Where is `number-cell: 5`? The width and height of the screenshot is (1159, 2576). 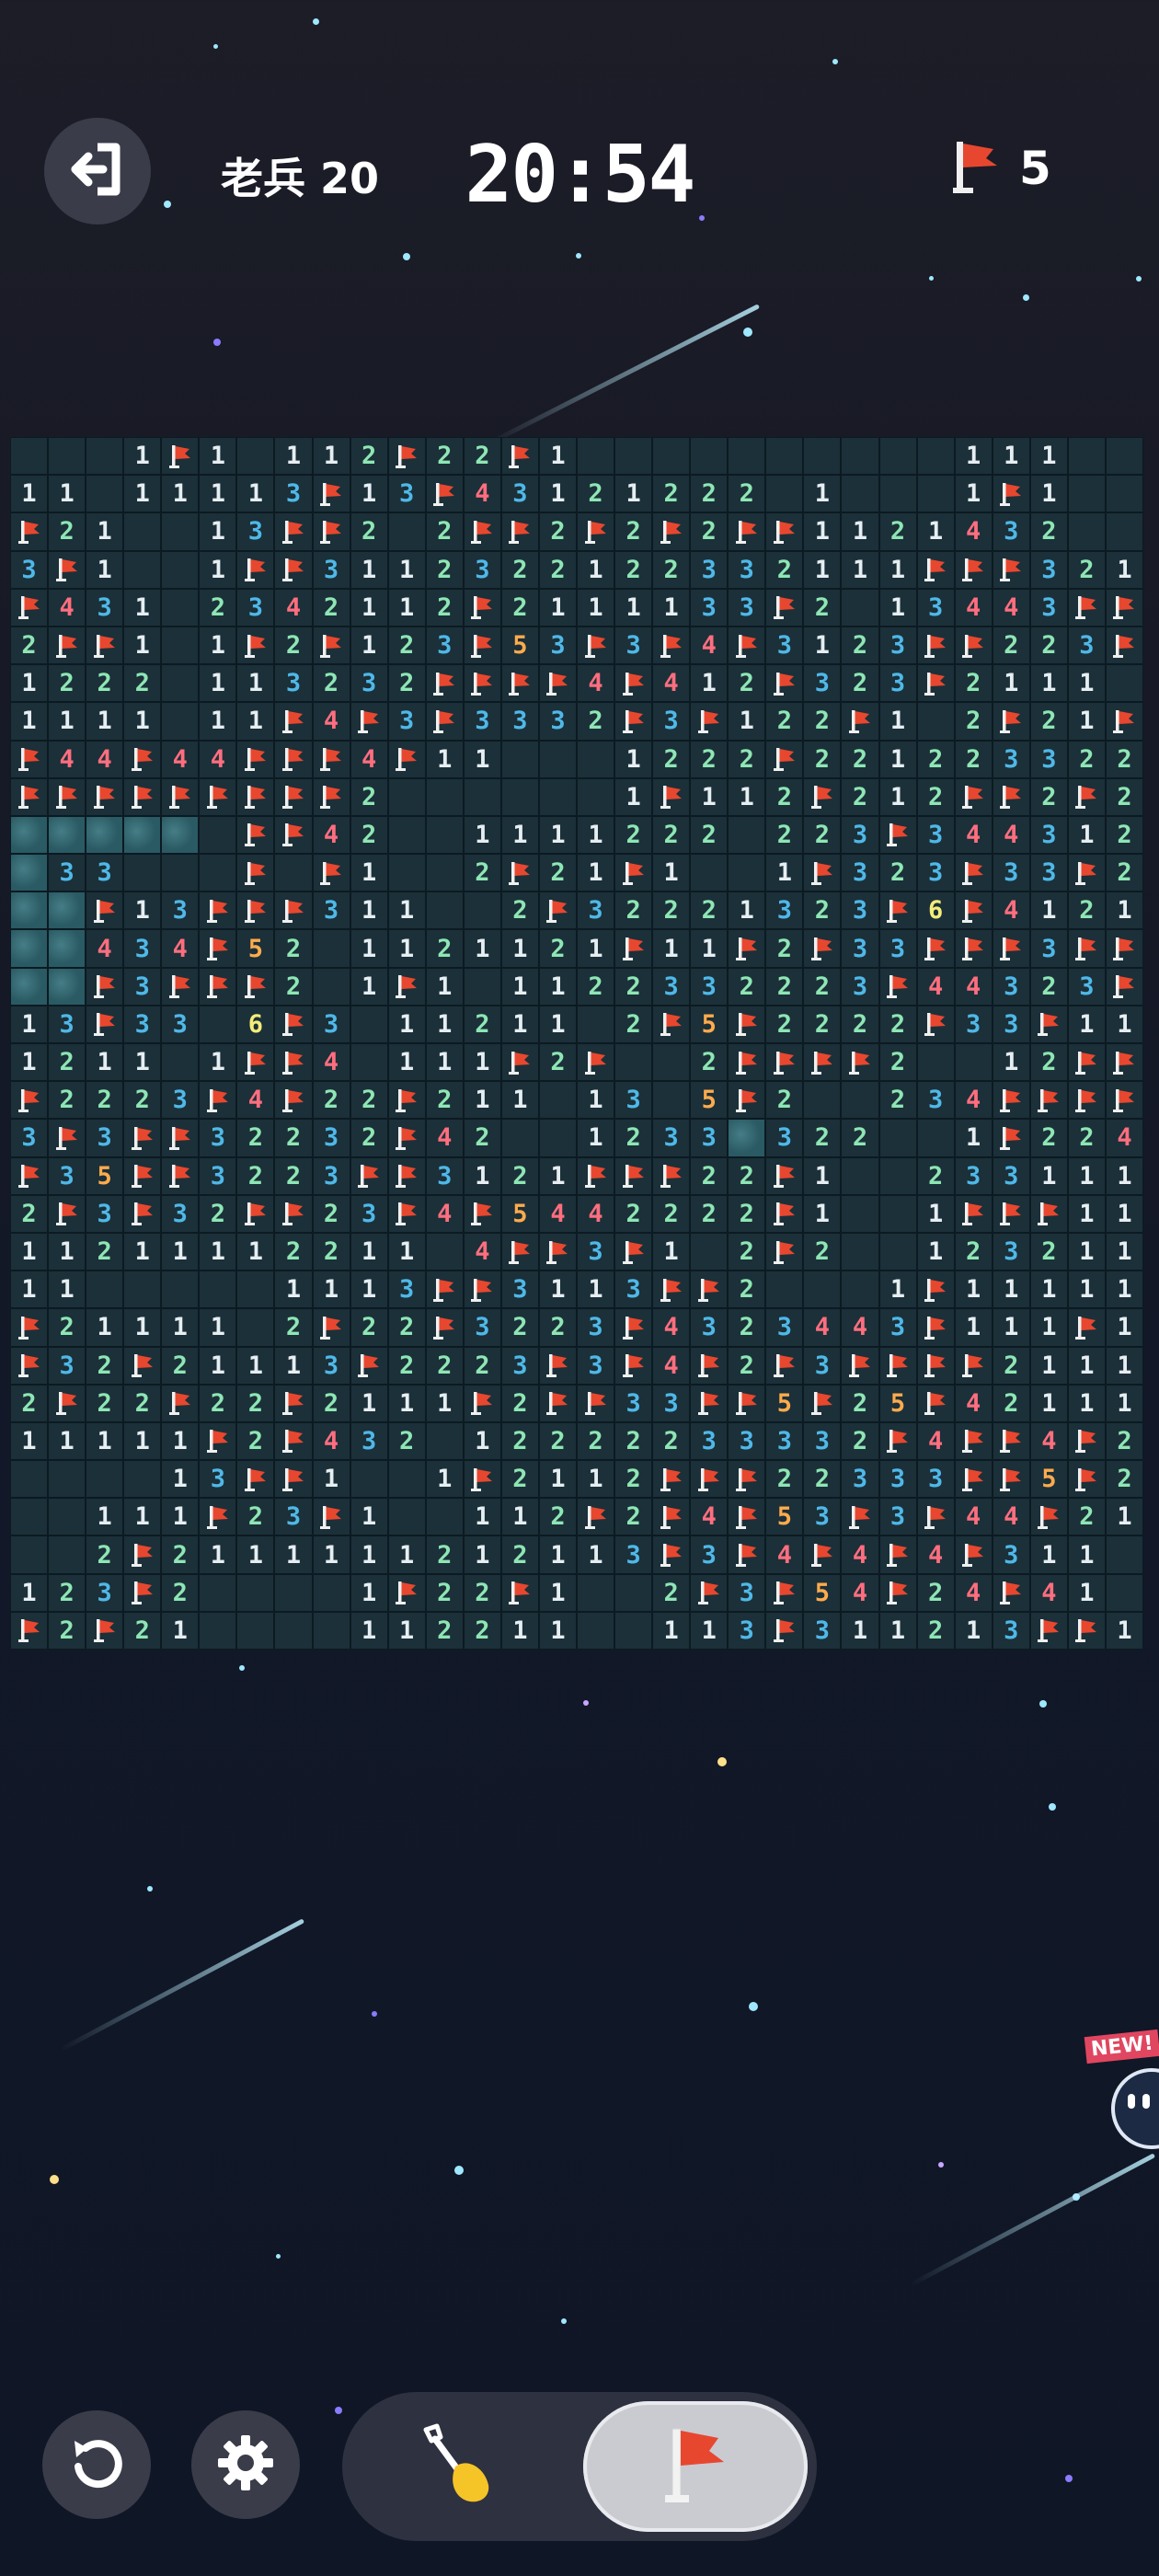 number-cell: 5 is located at coordinates (897, 1403).